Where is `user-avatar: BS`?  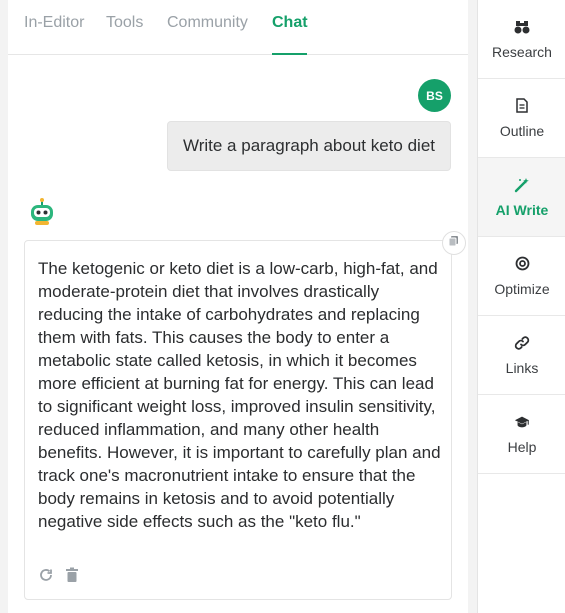 user-avatar: BS is located at coordinates (434, 95).